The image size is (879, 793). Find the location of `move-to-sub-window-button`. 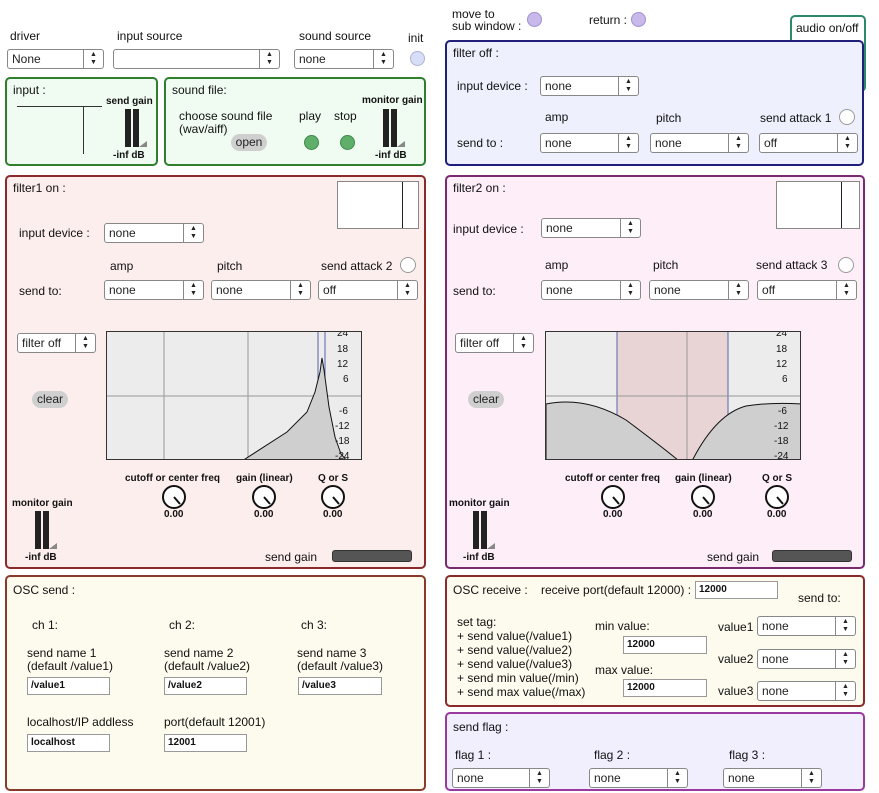

move-to-sub-window-button is located at coordinates (534, 19).